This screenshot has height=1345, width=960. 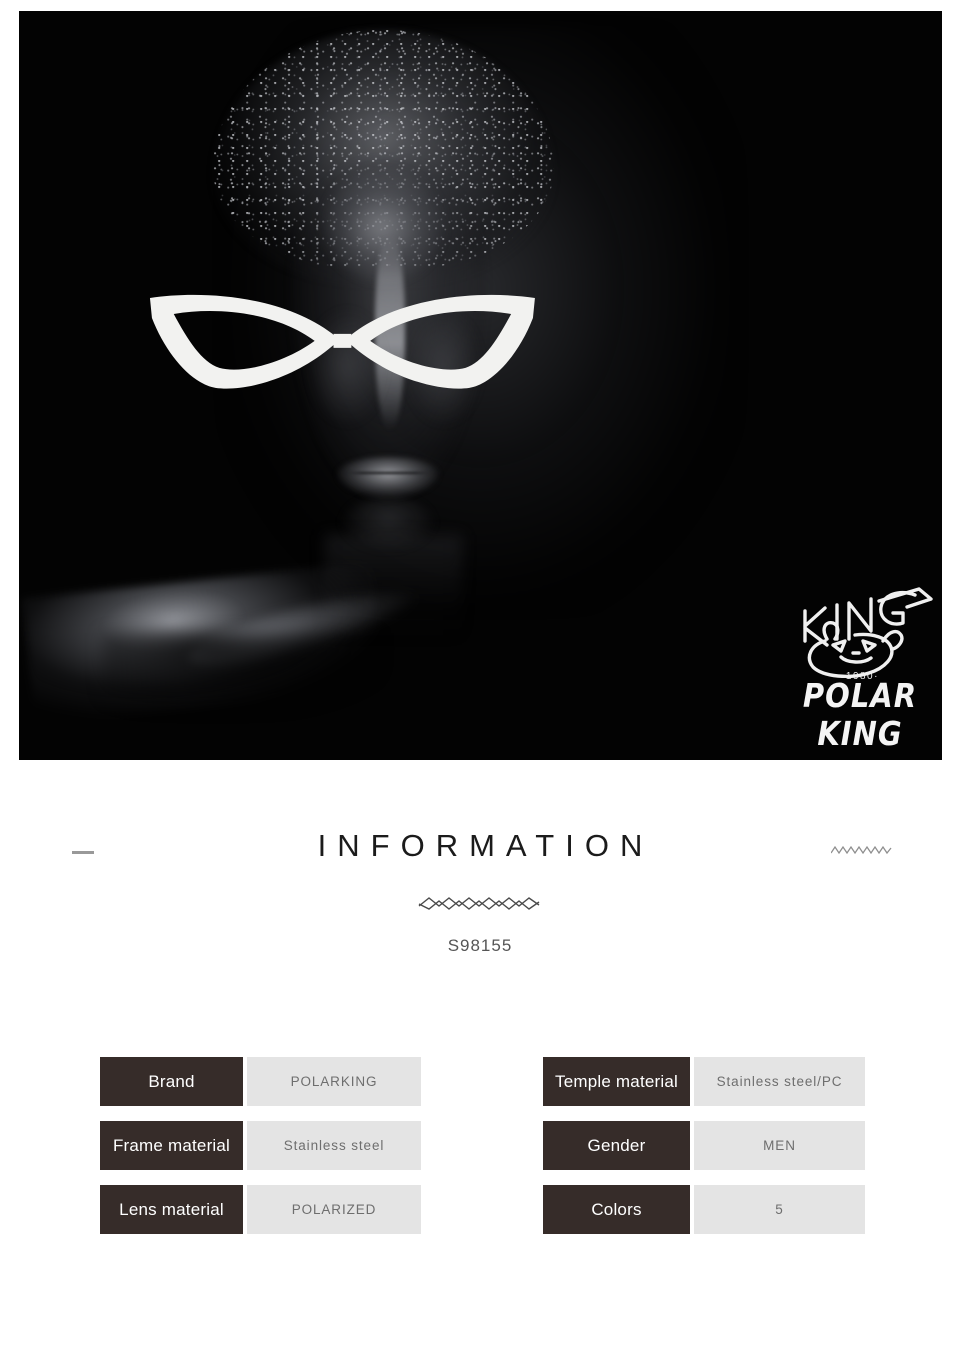 What do you see at coordinates (616, 1145) in the screenshot?
I see `spec-label: Gender` at bounding box center [616, 1145].